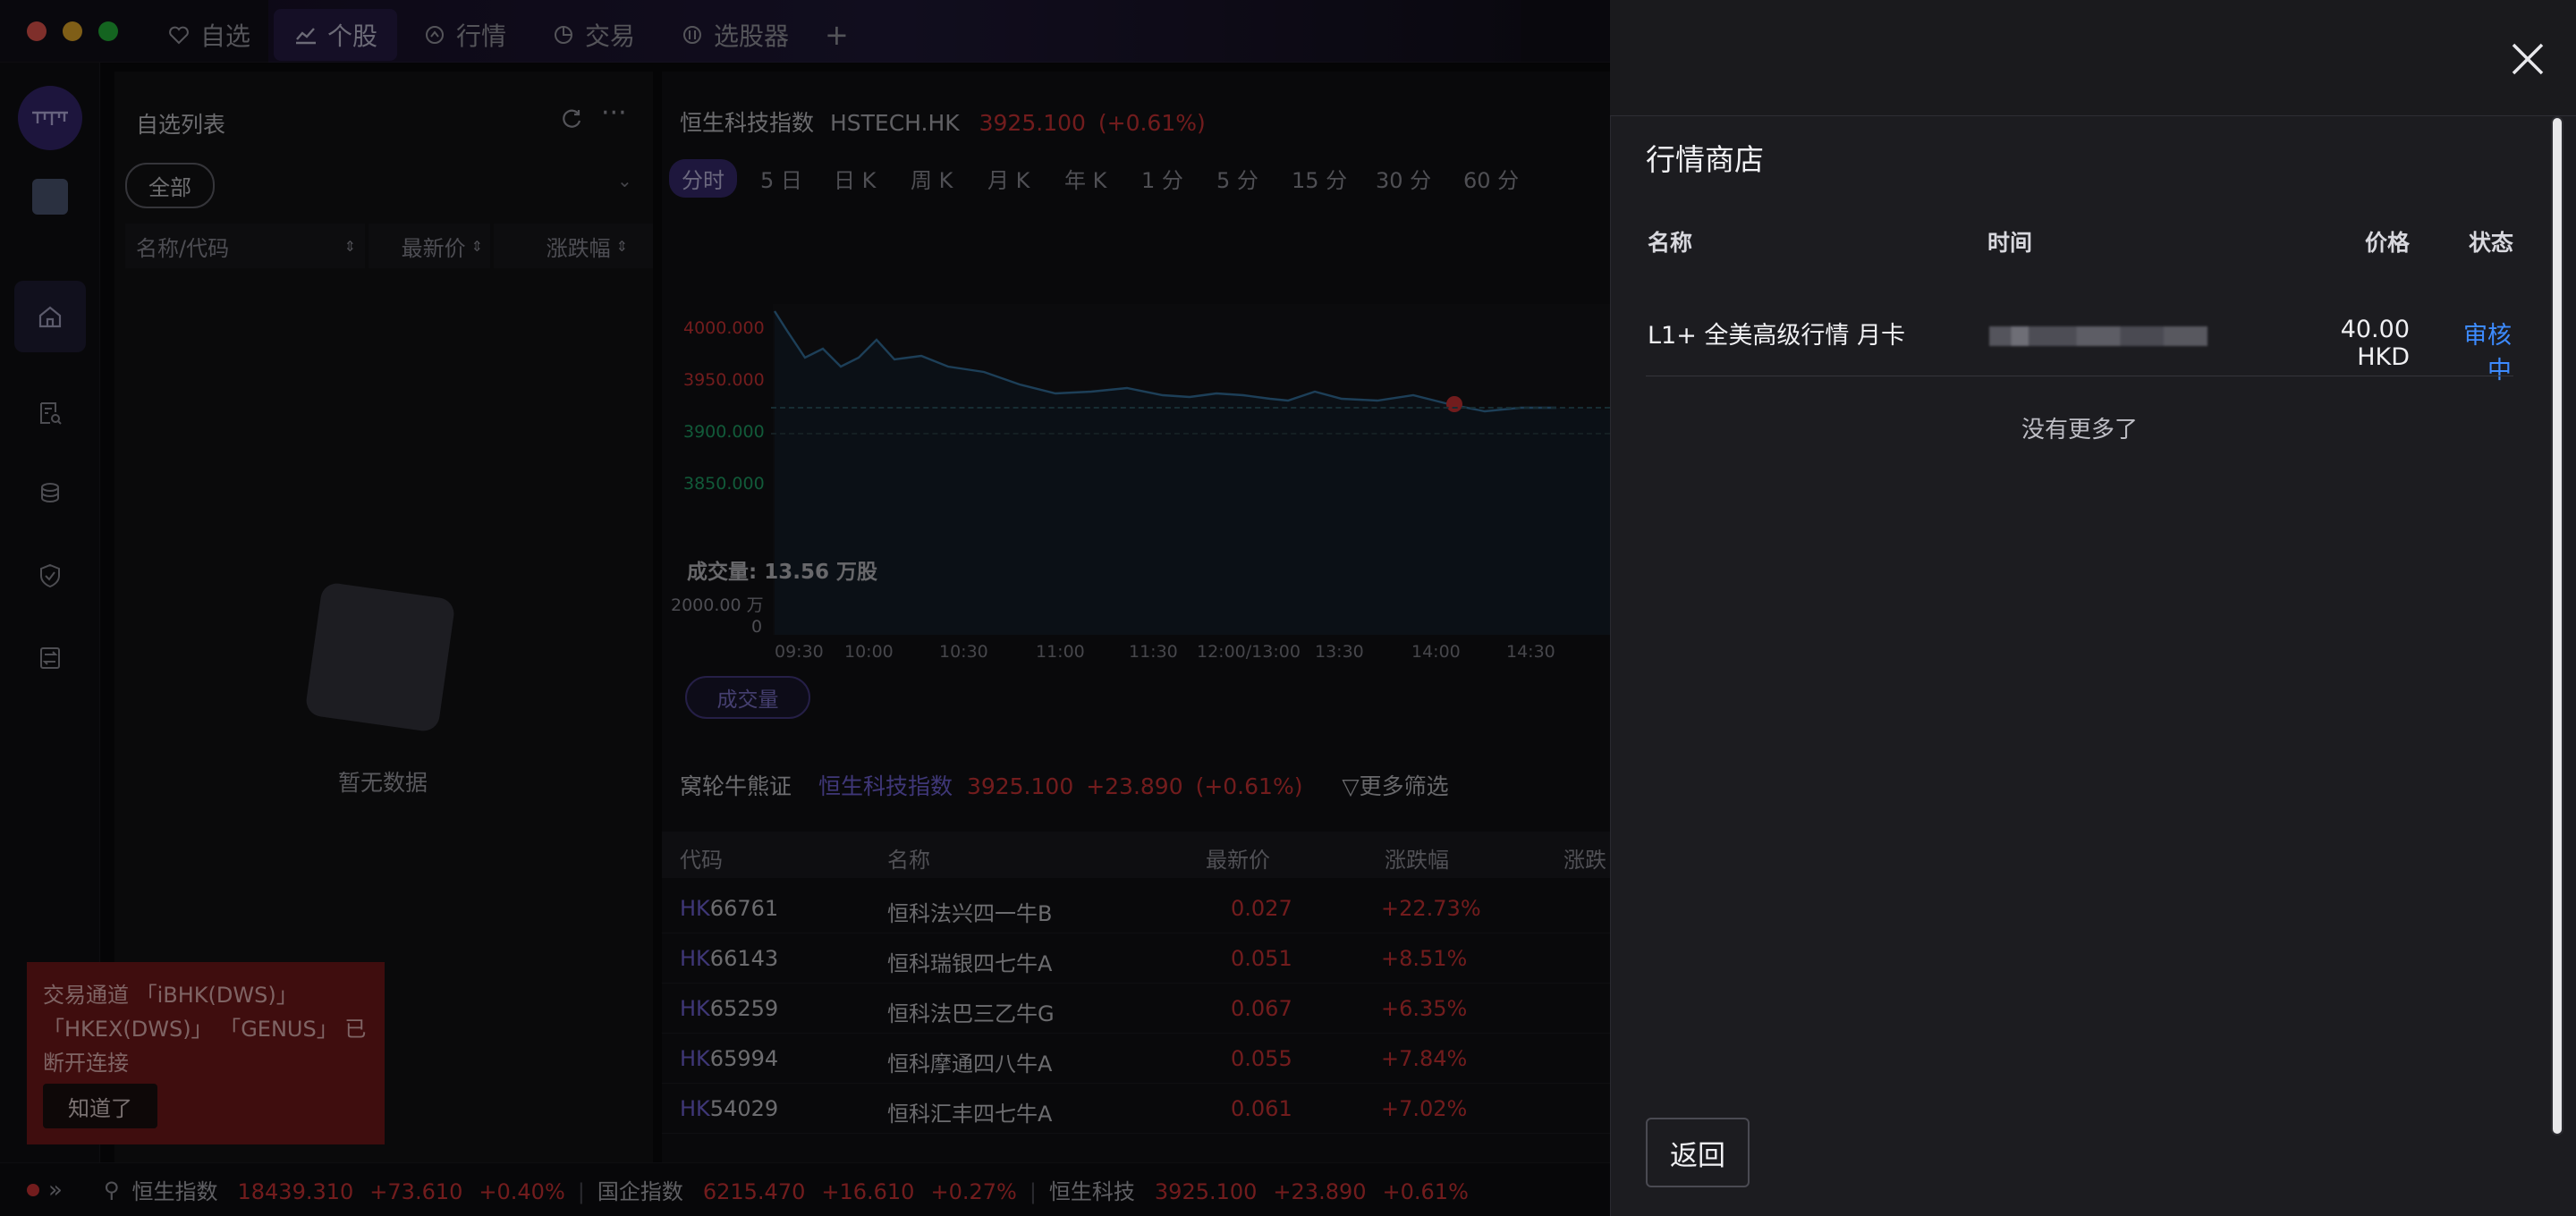  I want to click on store-item-name: L1+ 全美高级行情 月卡, so click(1777, 336).